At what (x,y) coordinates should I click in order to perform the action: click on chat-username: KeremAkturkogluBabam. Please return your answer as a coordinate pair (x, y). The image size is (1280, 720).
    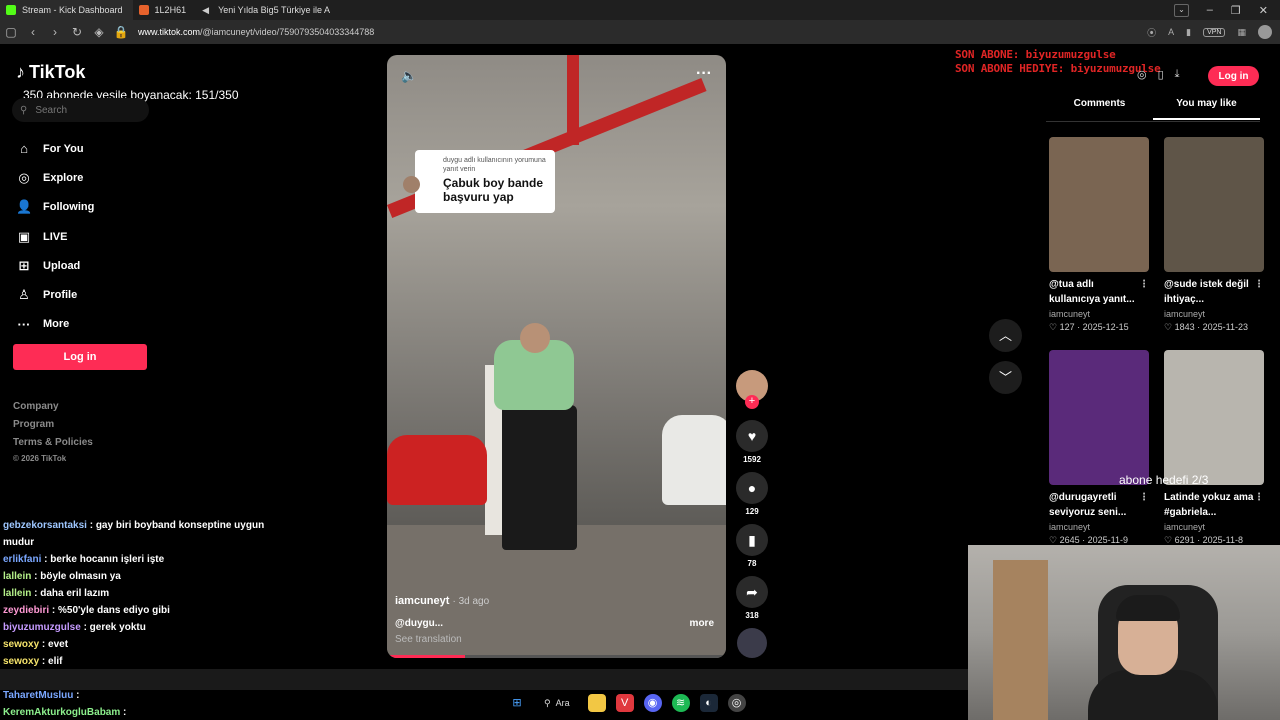
    Looking at the image, I should click on (61, 712).